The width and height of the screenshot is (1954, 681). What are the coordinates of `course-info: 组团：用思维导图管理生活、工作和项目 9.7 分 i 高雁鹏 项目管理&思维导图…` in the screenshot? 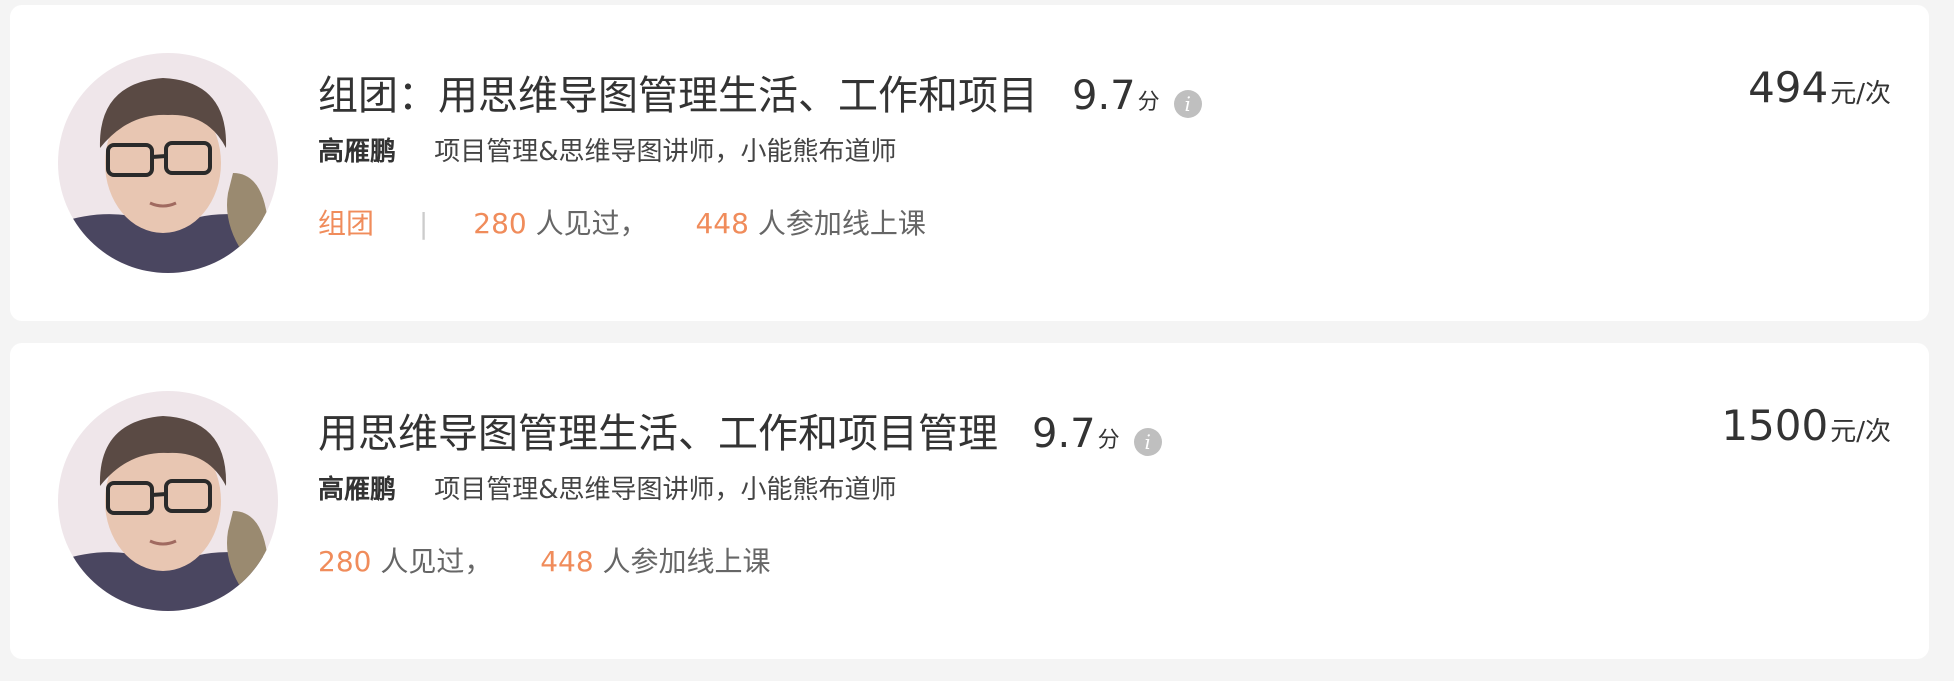 It's located at (760, 152).